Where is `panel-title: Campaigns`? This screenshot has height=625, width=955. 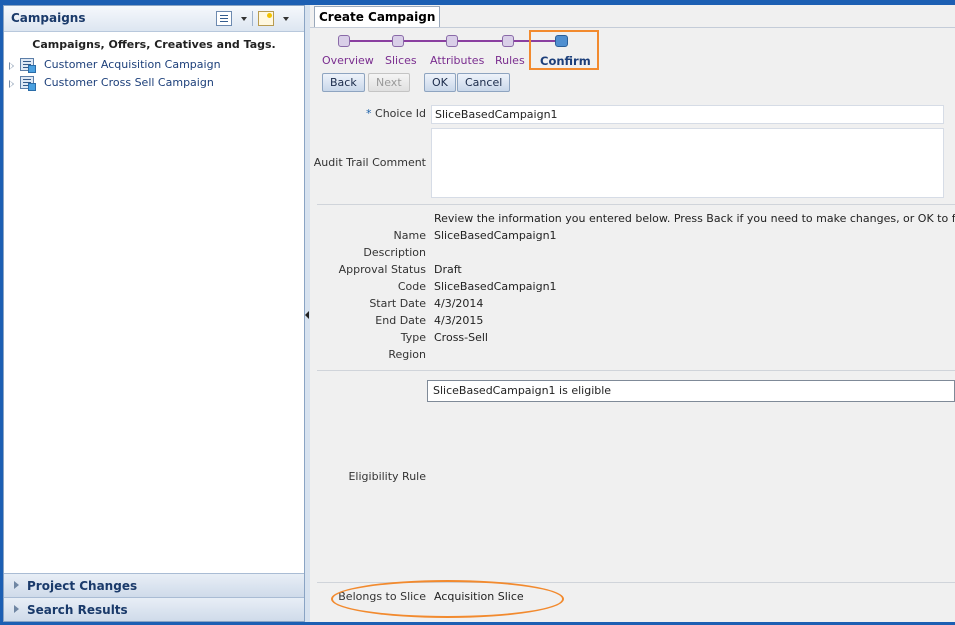 panel-title: Campaigns is located at coordinates (48, 18).